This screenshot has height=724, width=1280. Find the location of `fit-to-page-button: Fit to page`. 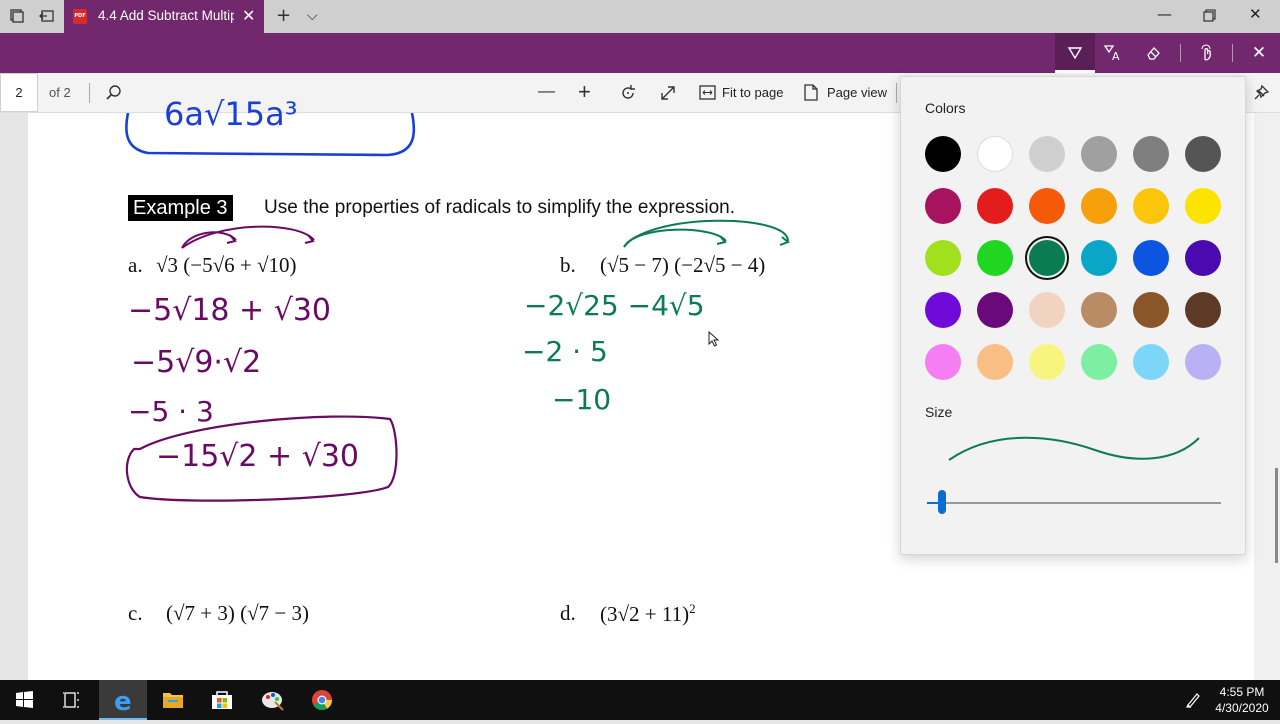

fit-to-page-button: Fit to page is located at coordinates (752, 92).